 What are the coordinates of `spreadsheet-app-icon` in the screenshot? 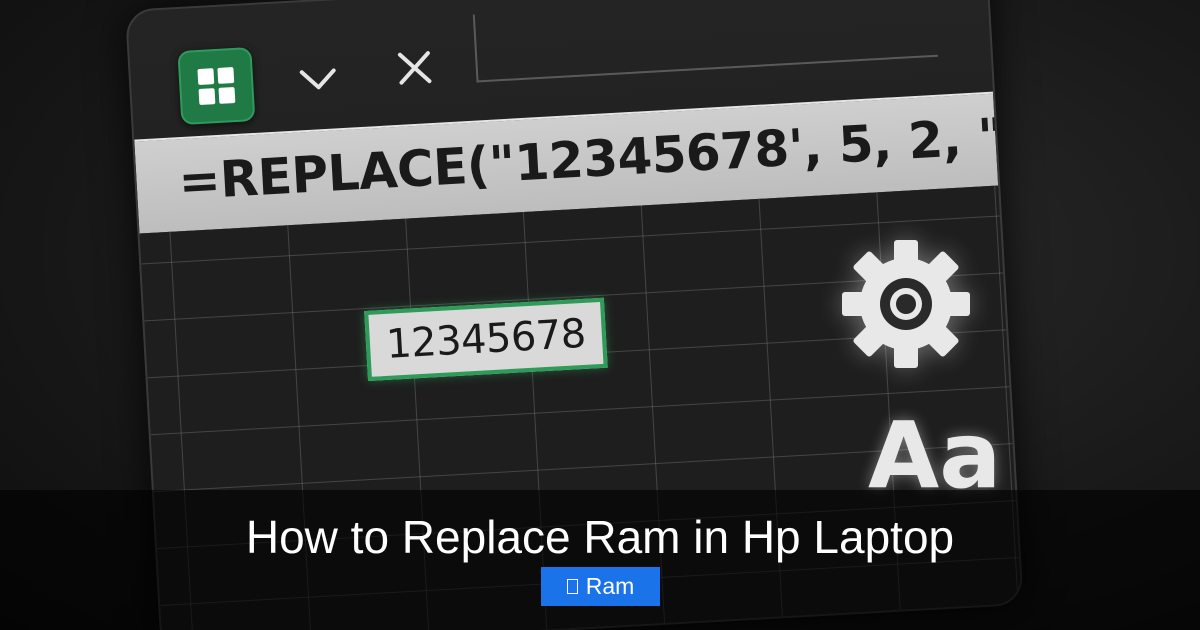 It's located at (216, 86).